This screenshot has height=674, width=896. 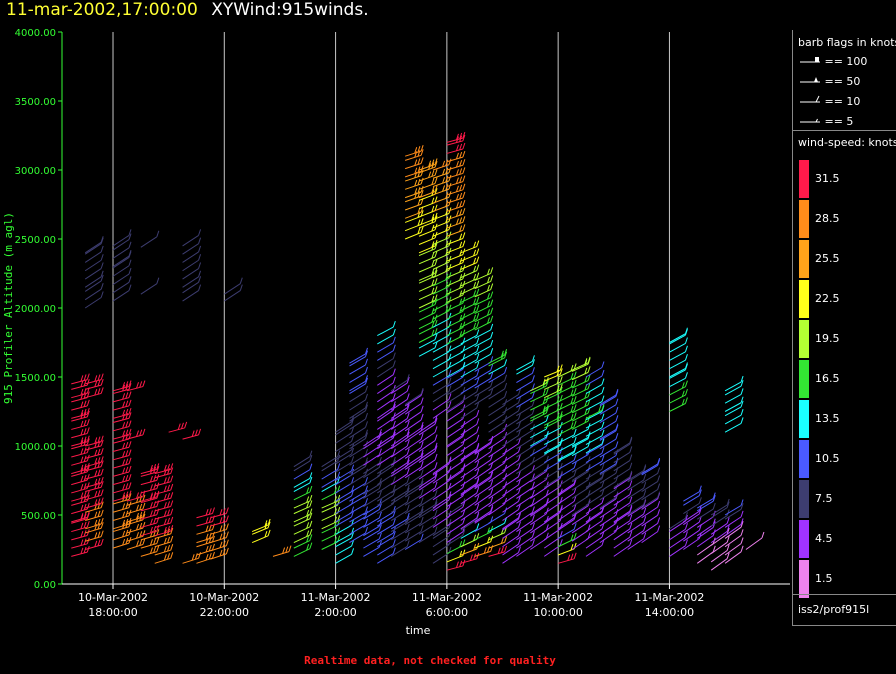 I want to click on y-tick-label: 3500.00, so click(x=35, y=102).